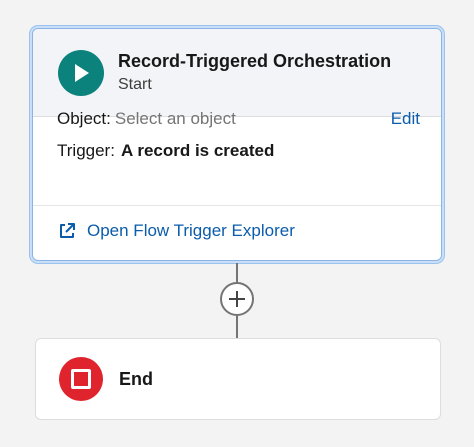 The width and height of the screenshot is (474, 447). What do you see at coordinates (67, 230) in the screenshot?
I see `external-link-icon` at bounding box center [67, 230].